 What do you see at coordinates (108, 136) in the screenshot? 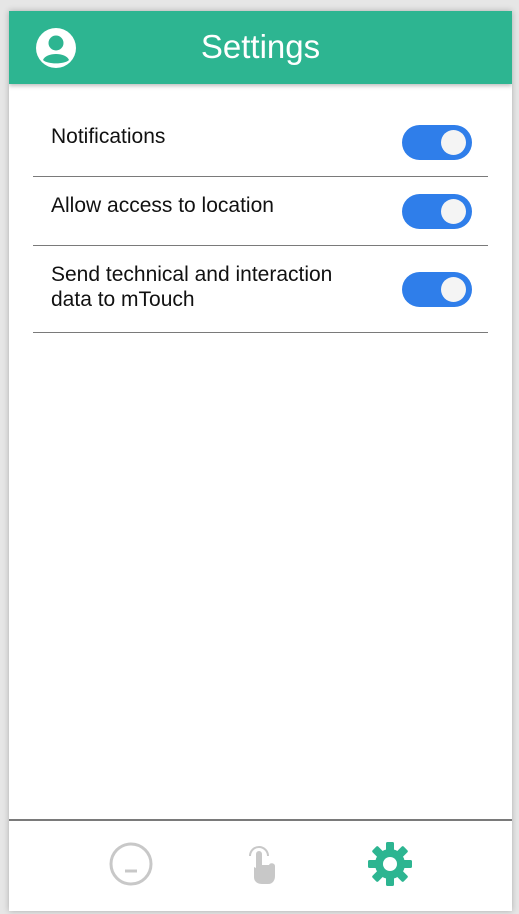
I see `setting-label-notifications: Notifications` at bounding box center [108, 136].